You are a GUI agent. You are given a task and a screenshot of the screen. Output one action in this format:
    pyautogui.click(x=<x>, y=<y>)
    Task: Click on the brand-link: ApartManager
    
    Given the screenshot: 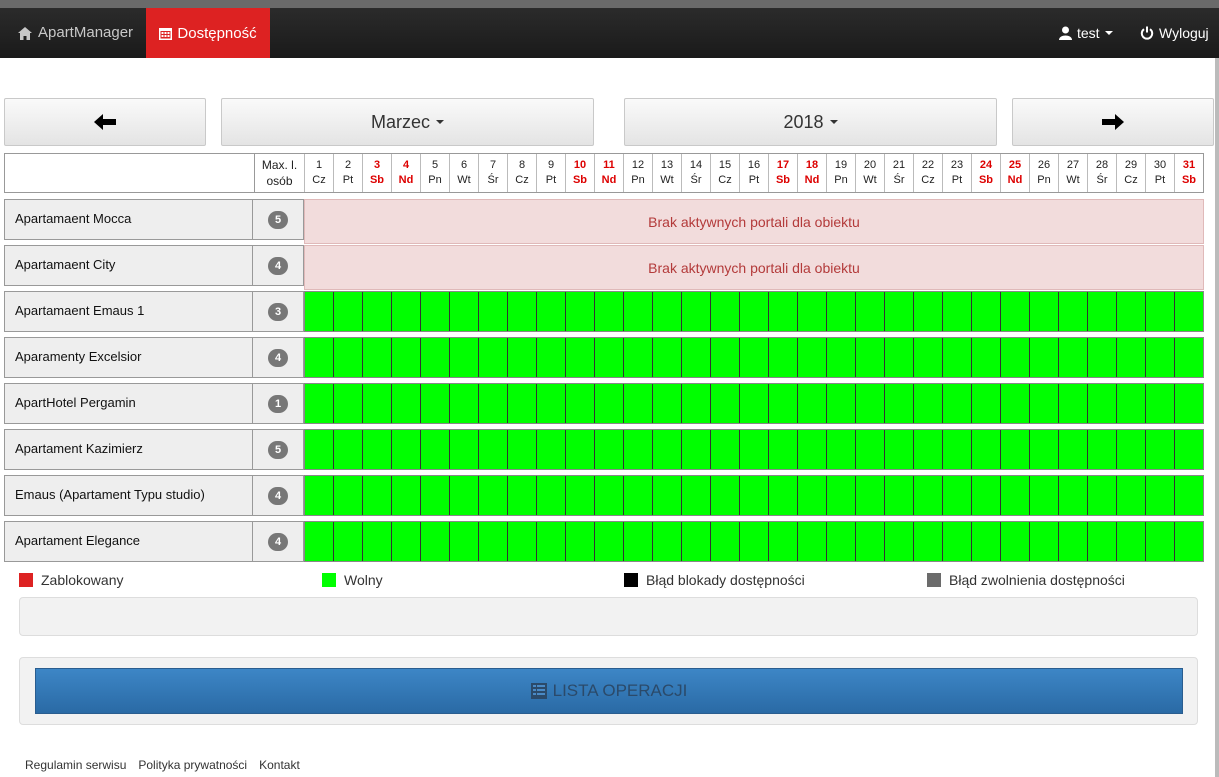 What is the action you would take?
    pyautogui.click(x=75, y=33)
    